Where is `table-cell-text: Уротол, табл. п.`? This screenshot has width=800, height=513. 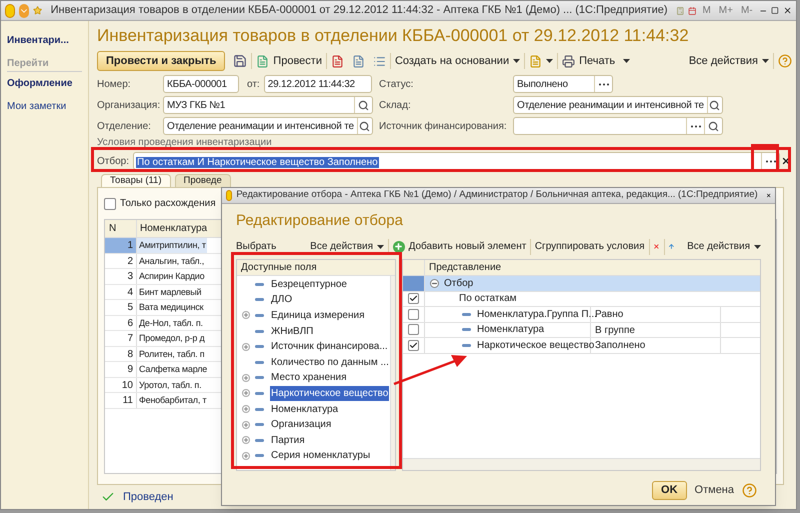
table-cell-text: Уротол, табл. п. is located at coordinates (170, 385).